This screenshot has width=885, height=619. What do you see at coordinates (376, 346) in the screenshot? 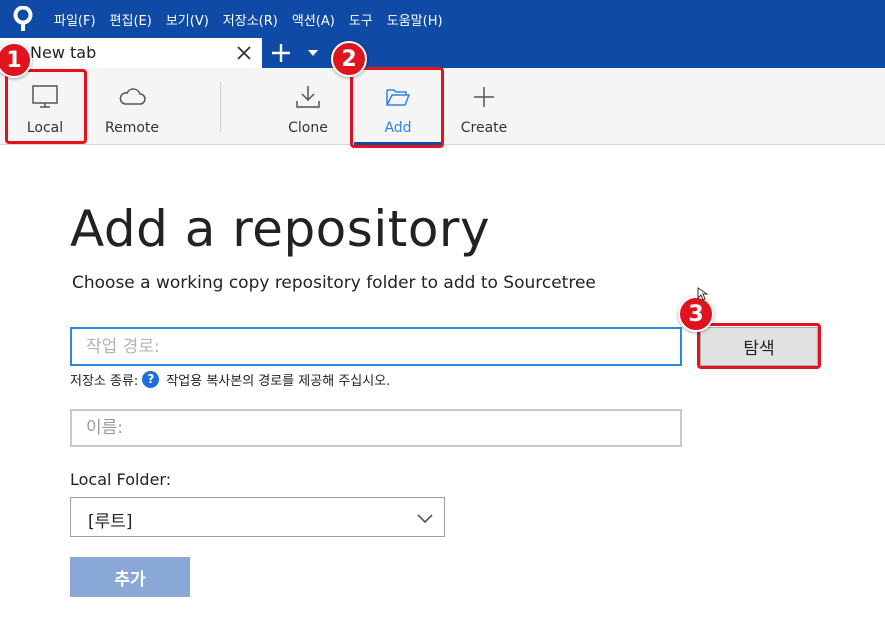
I see `working-path-input` at bounding box center [376, 346].